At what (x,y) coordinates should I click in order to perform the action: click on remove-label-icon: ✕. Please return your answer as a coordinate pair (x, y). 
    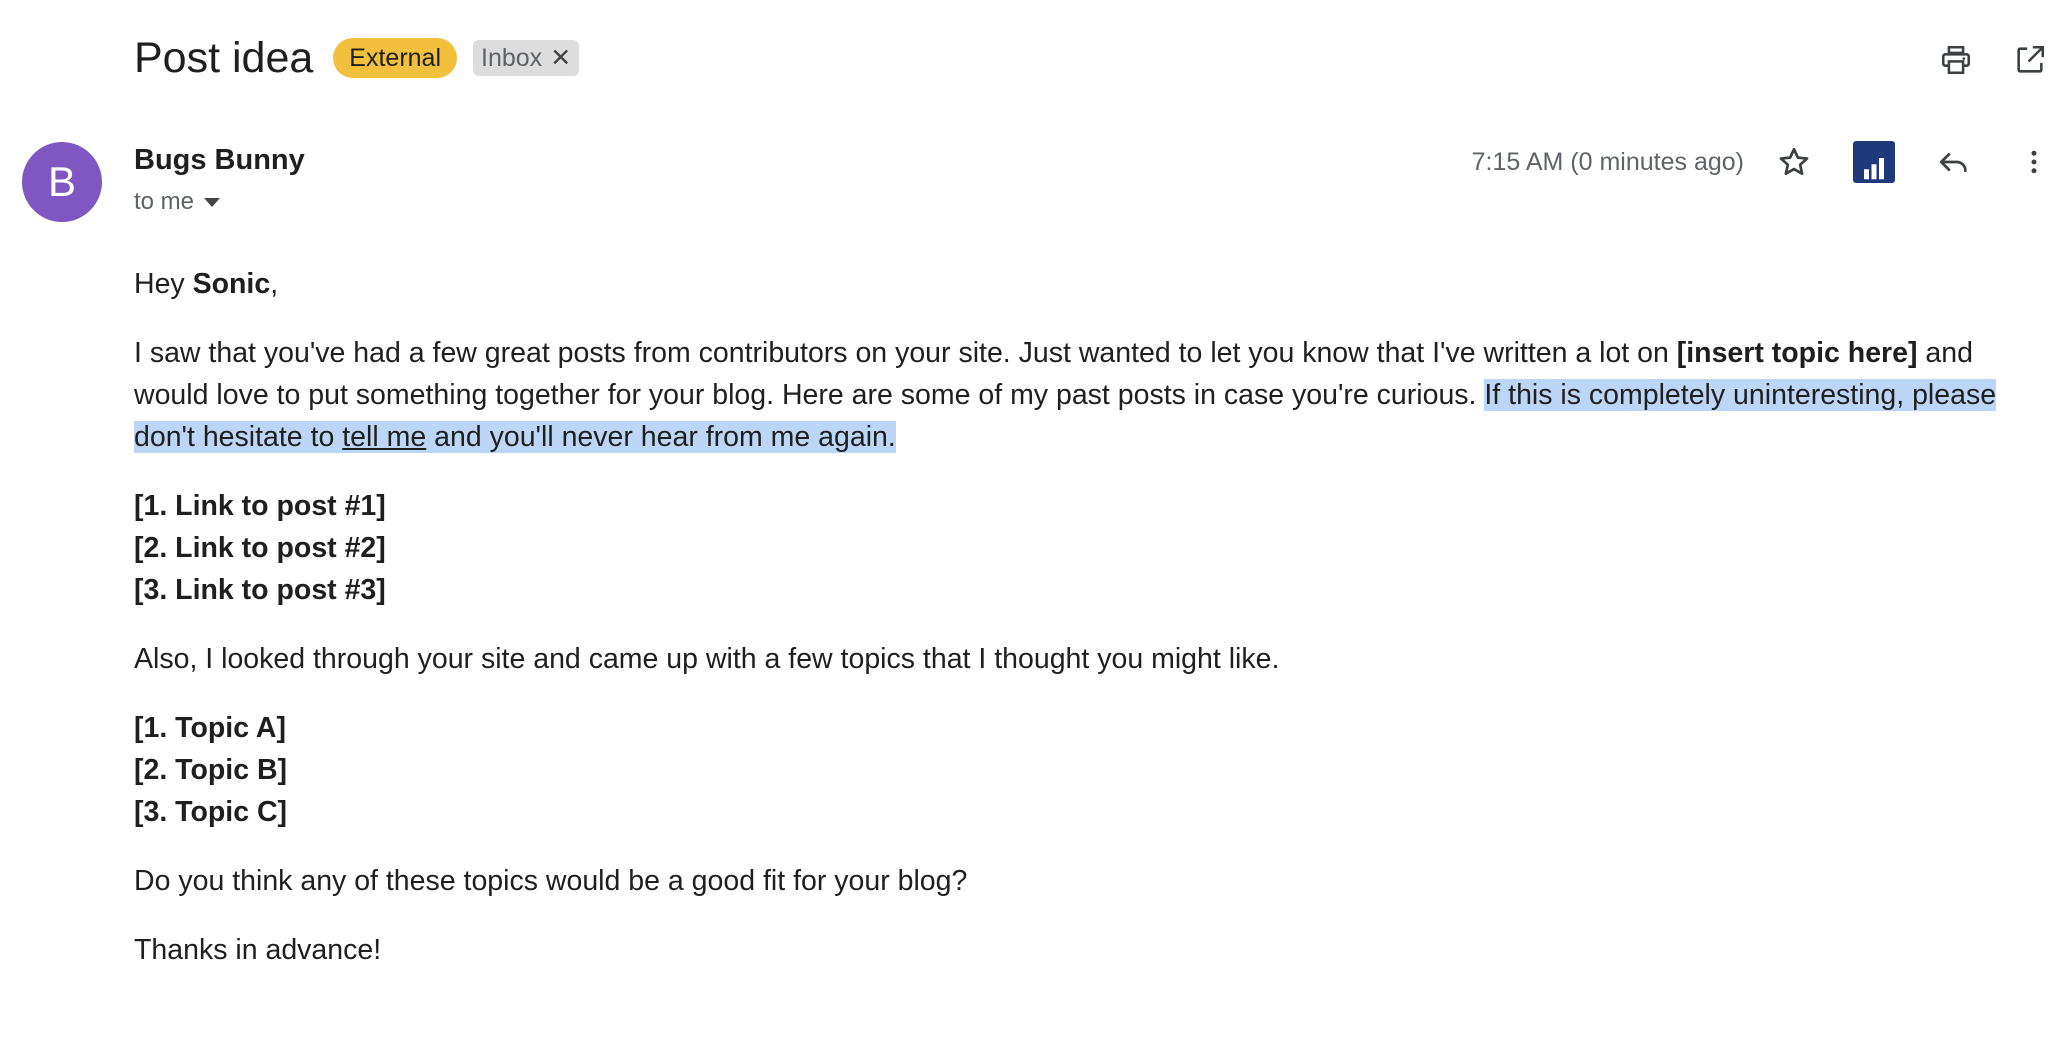
    Looking at the image, I should click on (560, 58).